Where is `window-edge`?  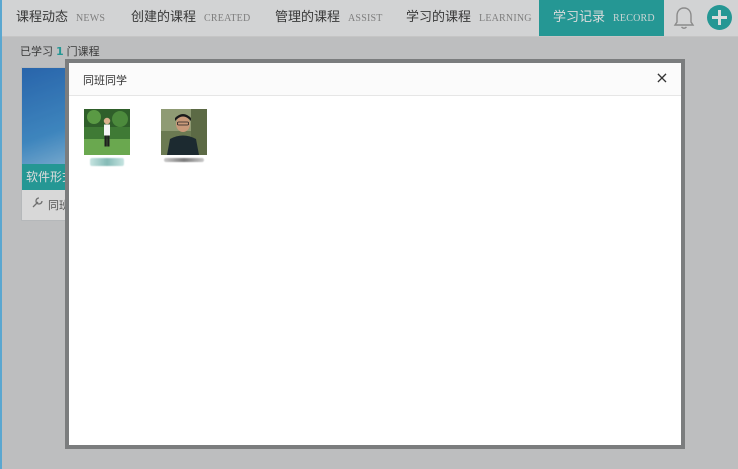 window-edge is located at coordinates (1, 234).